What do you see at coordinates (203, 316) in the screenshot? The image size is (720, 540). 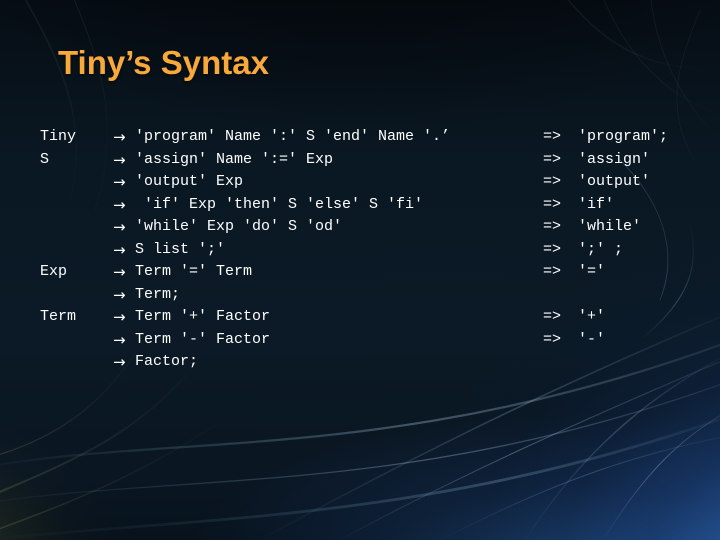 I see `rule-rhs: Term '+' Factor` at bounding box center [203, 316].